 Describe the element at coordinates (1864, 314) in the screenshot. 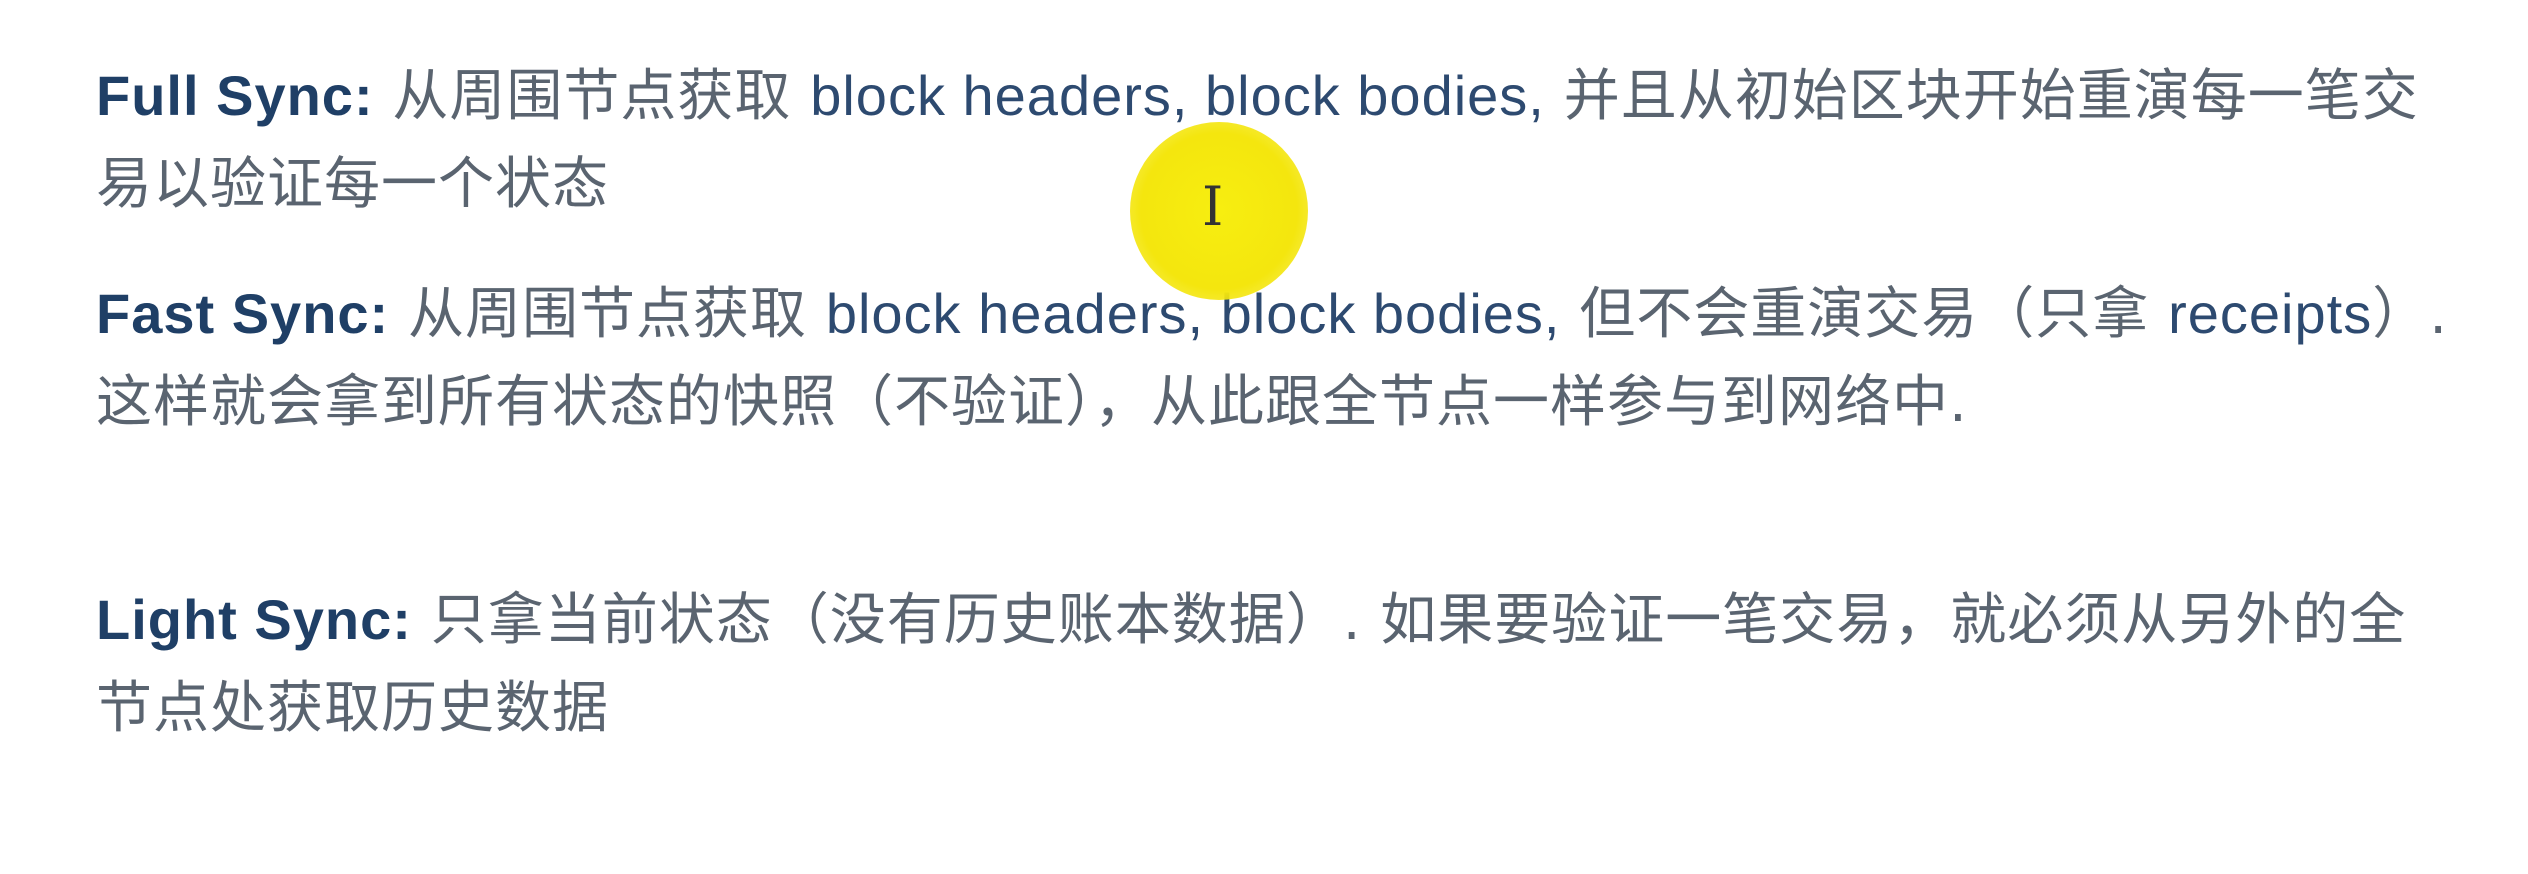

I see `fast-sync-text-3: 但不会重演交易（只拿` at that location.